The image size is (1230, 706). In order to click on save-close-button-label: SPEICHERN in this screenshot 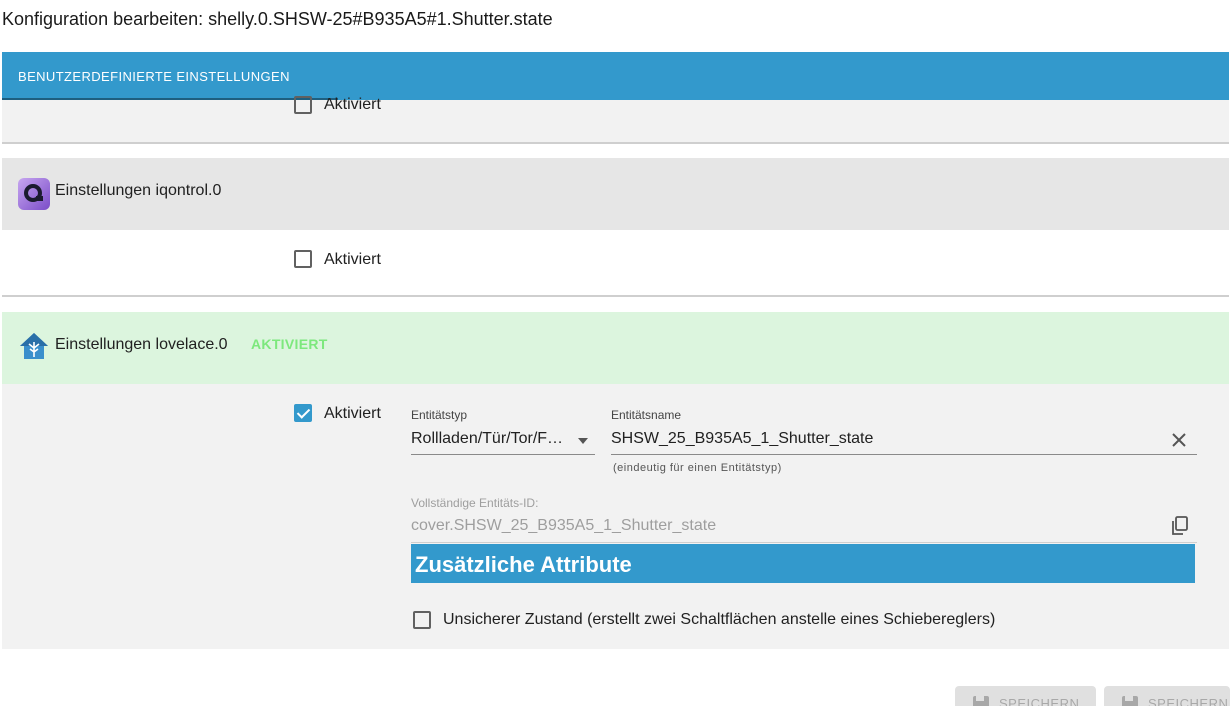, I will do `click(1188, 701)`.